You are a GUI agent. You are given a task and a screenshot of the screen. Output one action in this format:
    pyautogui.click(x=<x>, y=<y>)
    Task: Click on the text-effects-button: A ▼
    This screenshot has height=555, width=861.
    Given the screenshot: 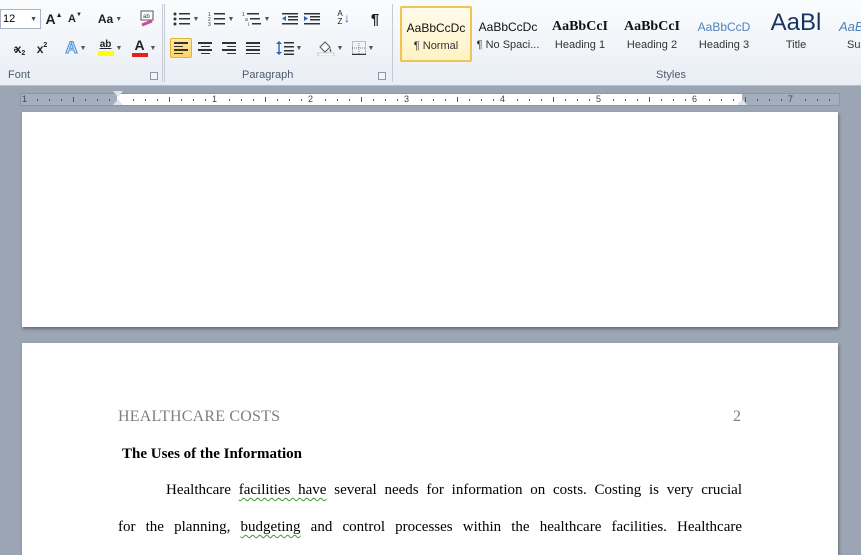 What is the action you would take?
    pyautogui.click(x=76, y=48)
    